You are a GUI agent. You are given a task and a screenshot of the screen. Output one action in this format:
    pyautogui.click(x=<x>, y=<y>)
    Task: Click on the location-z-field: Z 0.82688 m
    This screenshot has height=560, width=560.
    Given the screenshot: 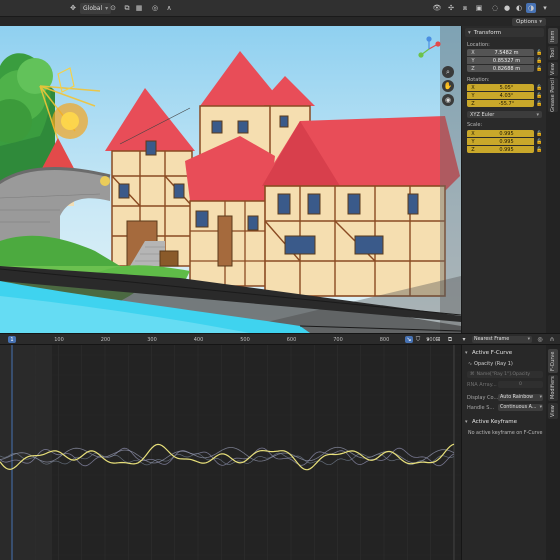 What is the action you would take?
    pyautogui.click(x=500, y=68)
    